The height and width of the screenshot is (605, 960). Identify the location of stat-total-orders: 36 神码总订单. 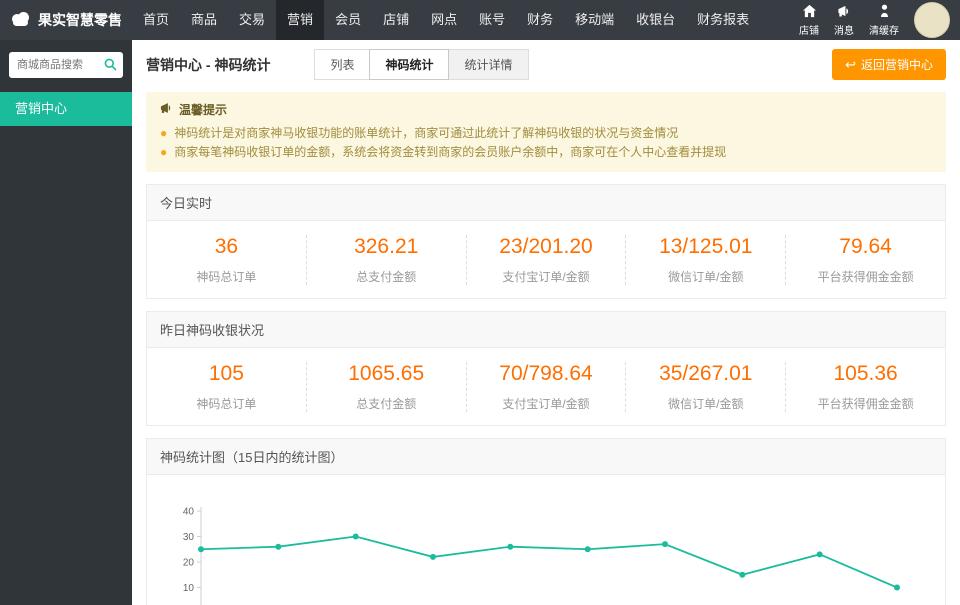
(226, 260).